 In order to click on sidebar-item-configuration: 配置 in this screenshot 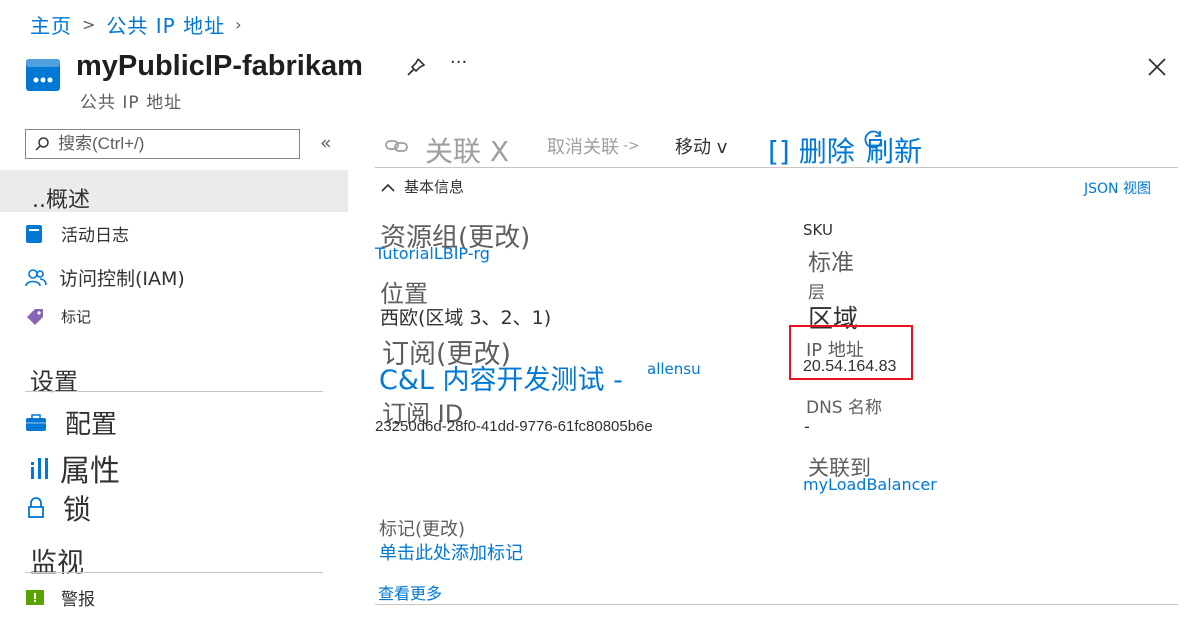, I will do `click(71, 422)`.